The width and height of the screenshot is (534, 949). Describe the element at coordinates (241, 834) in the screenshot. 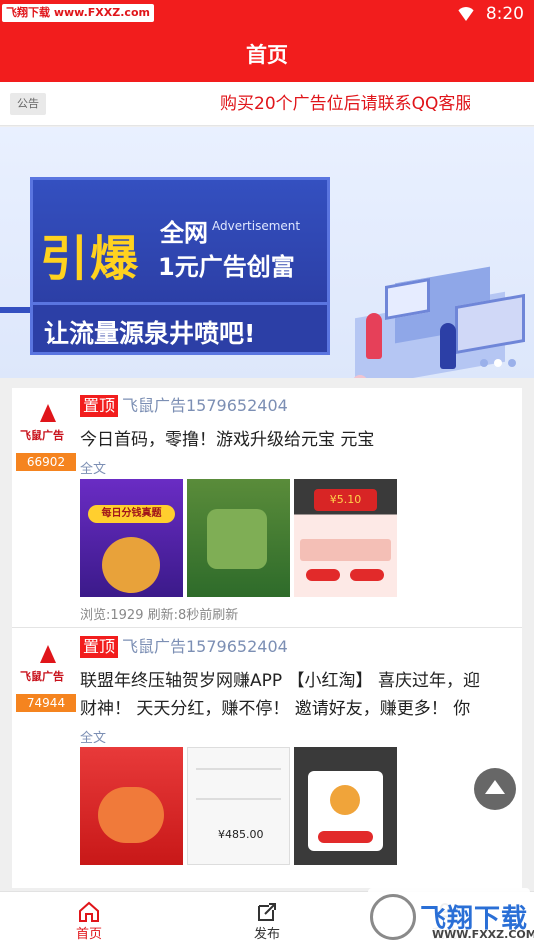

I see `thumb-amount: ¥485.00` at that location.